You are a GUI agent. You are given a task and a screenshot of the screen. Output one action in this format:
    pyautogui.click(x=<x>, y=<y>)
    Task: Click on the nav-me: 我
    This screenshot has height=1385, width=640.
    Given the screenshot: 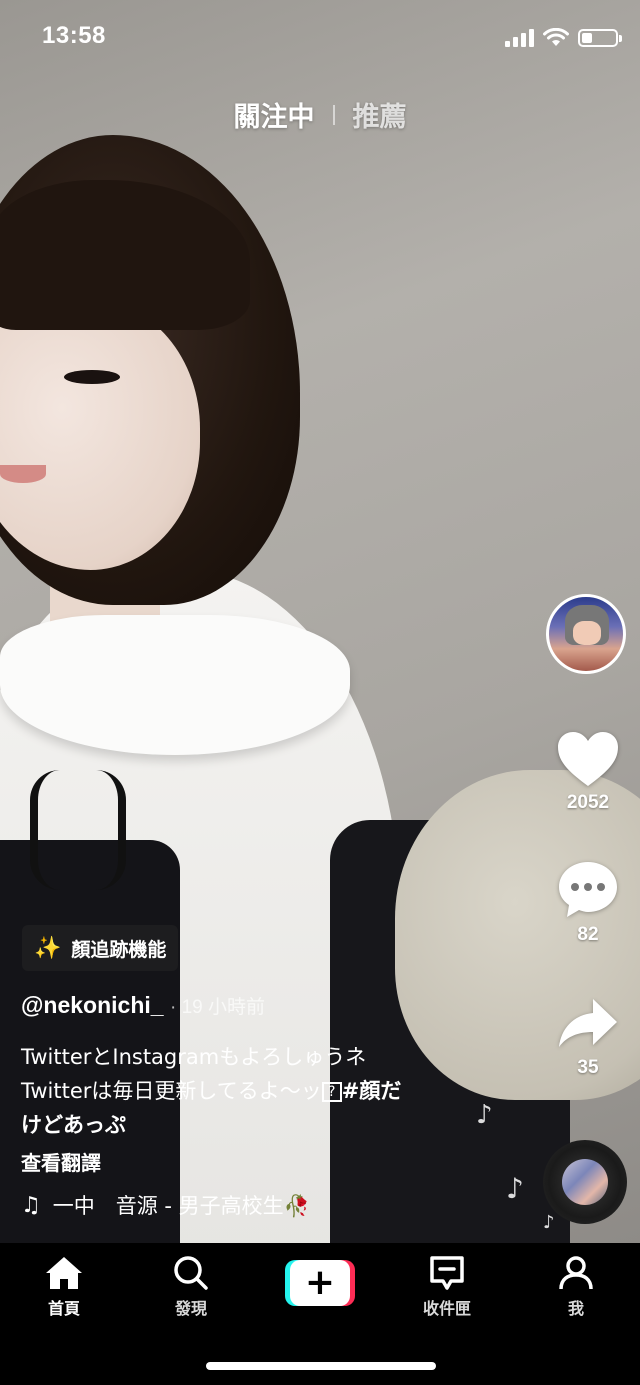 What is the action you would take?
    pyautogui.click(x=576, y=1287)
    